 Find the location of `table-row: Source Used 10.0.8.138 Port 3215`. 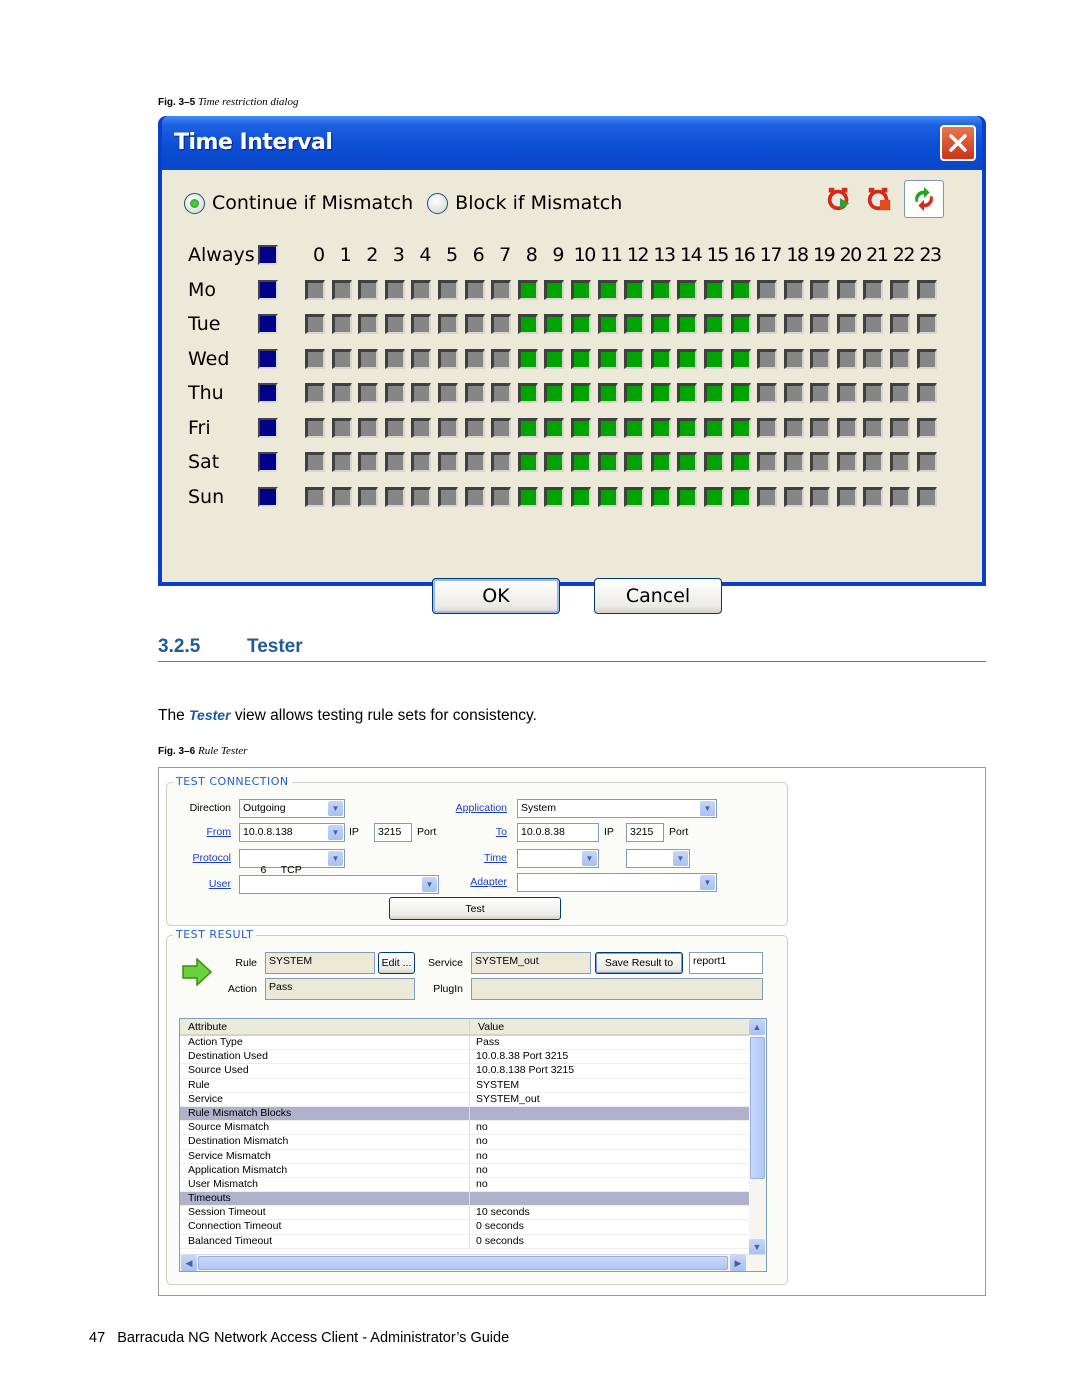

table-row: Source Used 10.0.8.138 Port 3215 is located at coordinates (473, 1071).